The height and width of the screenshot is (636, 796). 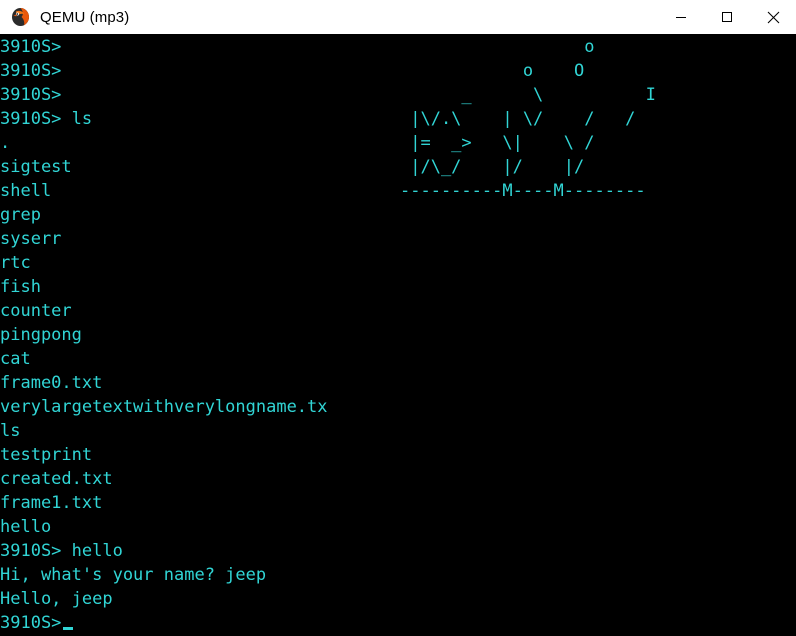 I want to click on terminal-line: rtc, so click(x=15, y=263).